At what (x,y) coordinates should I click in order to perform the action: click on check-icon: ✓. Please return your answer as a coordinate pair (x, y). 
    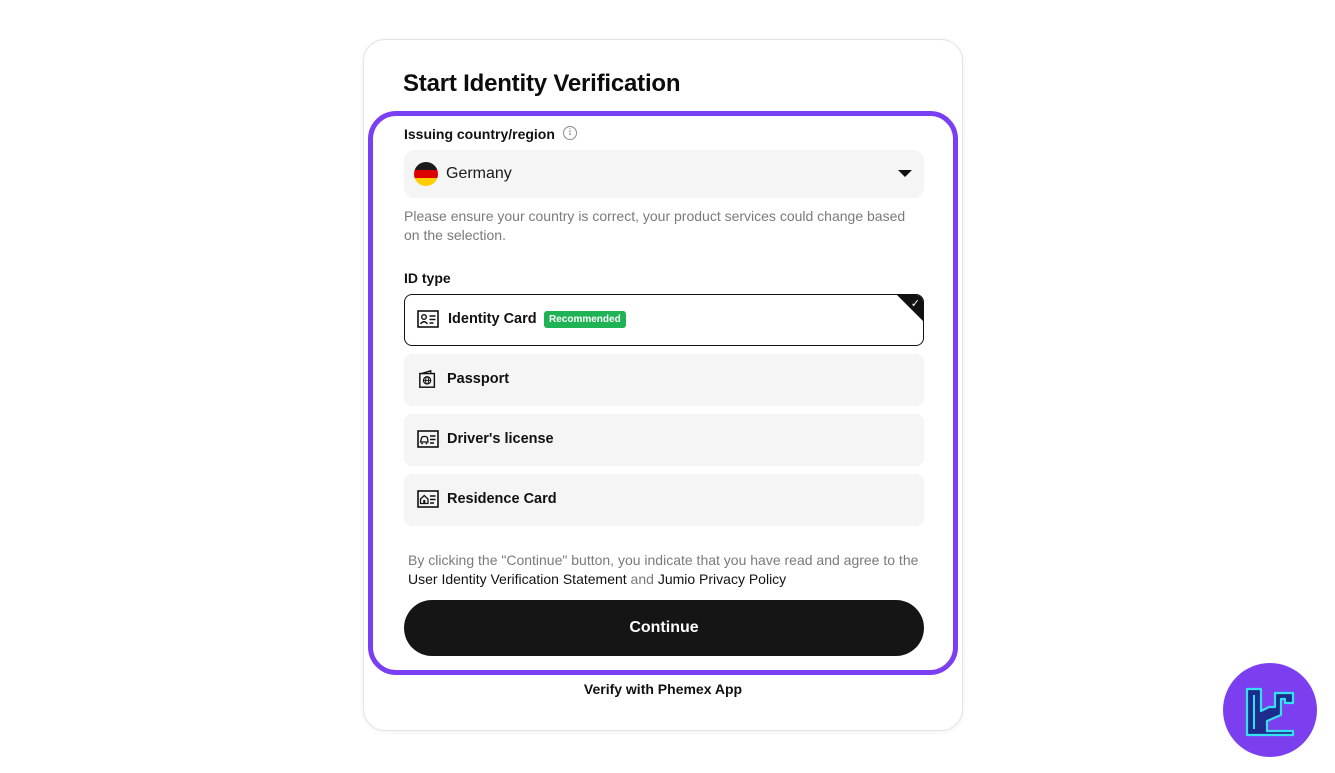
    Looking at the image, I should click on (915, 304).